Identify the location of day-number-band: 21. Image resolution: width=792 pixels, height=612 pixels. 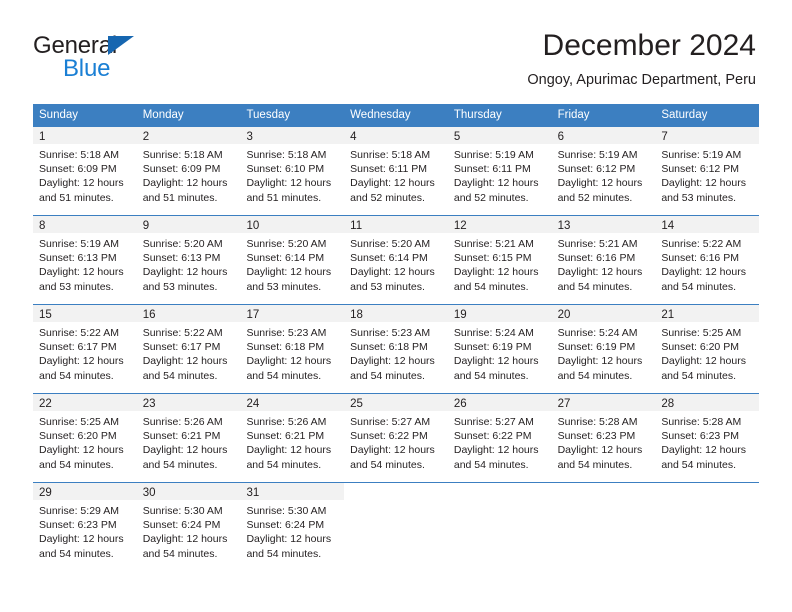
(707, 313).